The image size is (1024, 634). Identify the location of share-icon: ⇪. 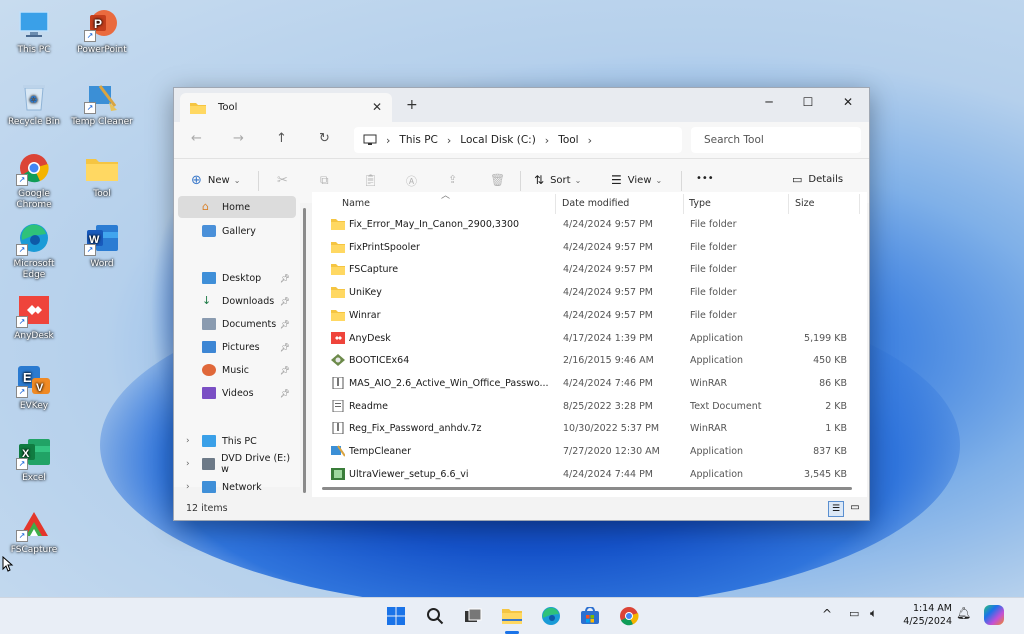
(452, 179).